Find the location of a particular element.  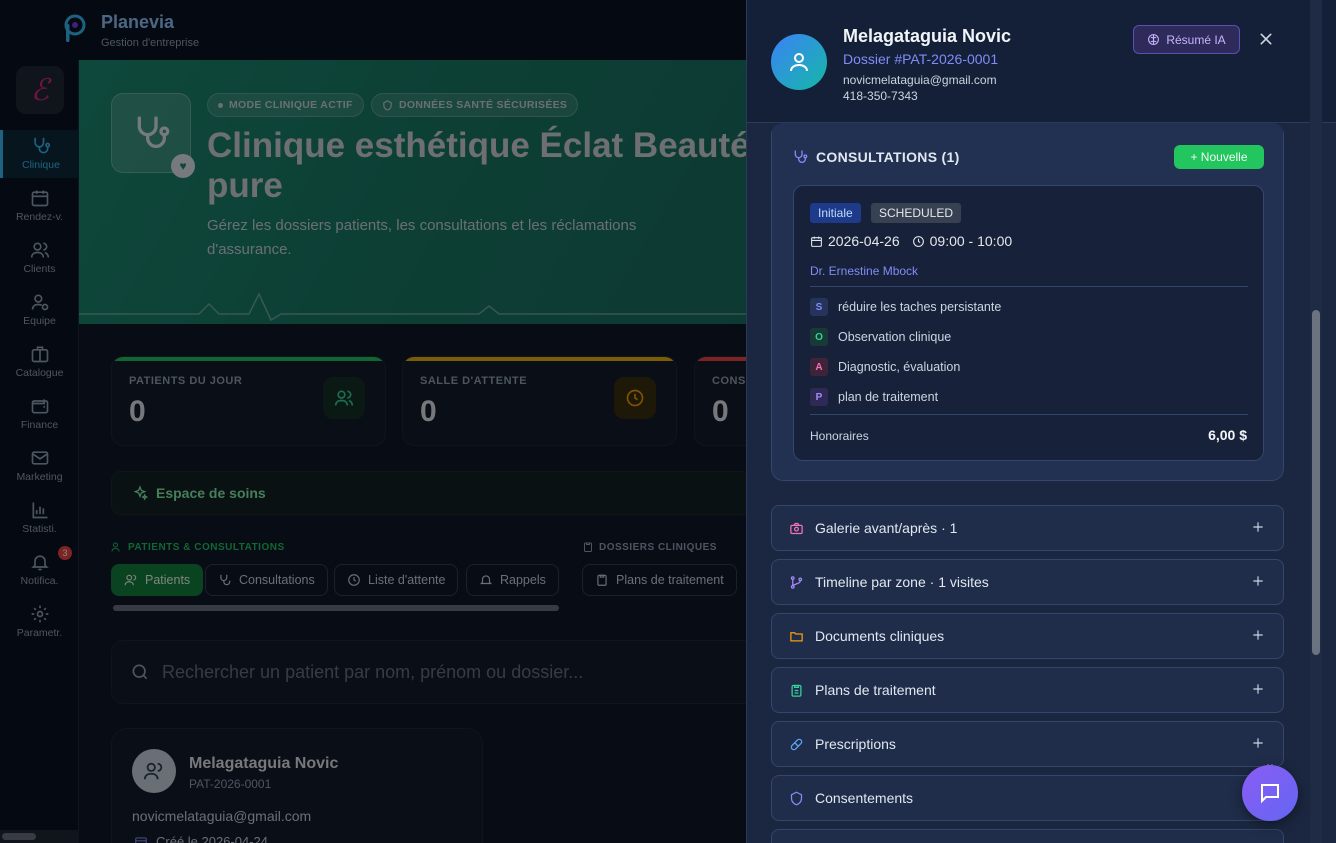

pill-icon is located at coordinates (796, 744).